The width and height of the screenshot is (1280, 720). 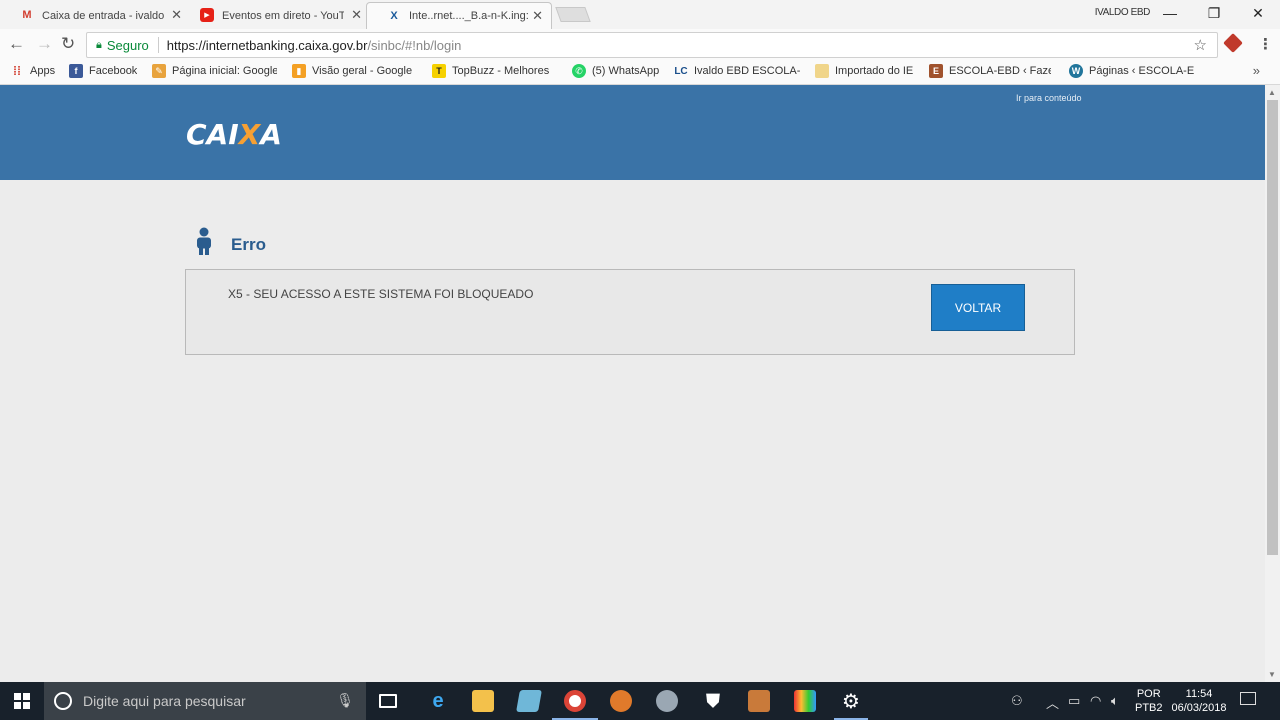 What do you see at coordinates (851, 701) in the screenshot?
I see `settings-gear-icon: ⚙` at bounding box center [851, 701].